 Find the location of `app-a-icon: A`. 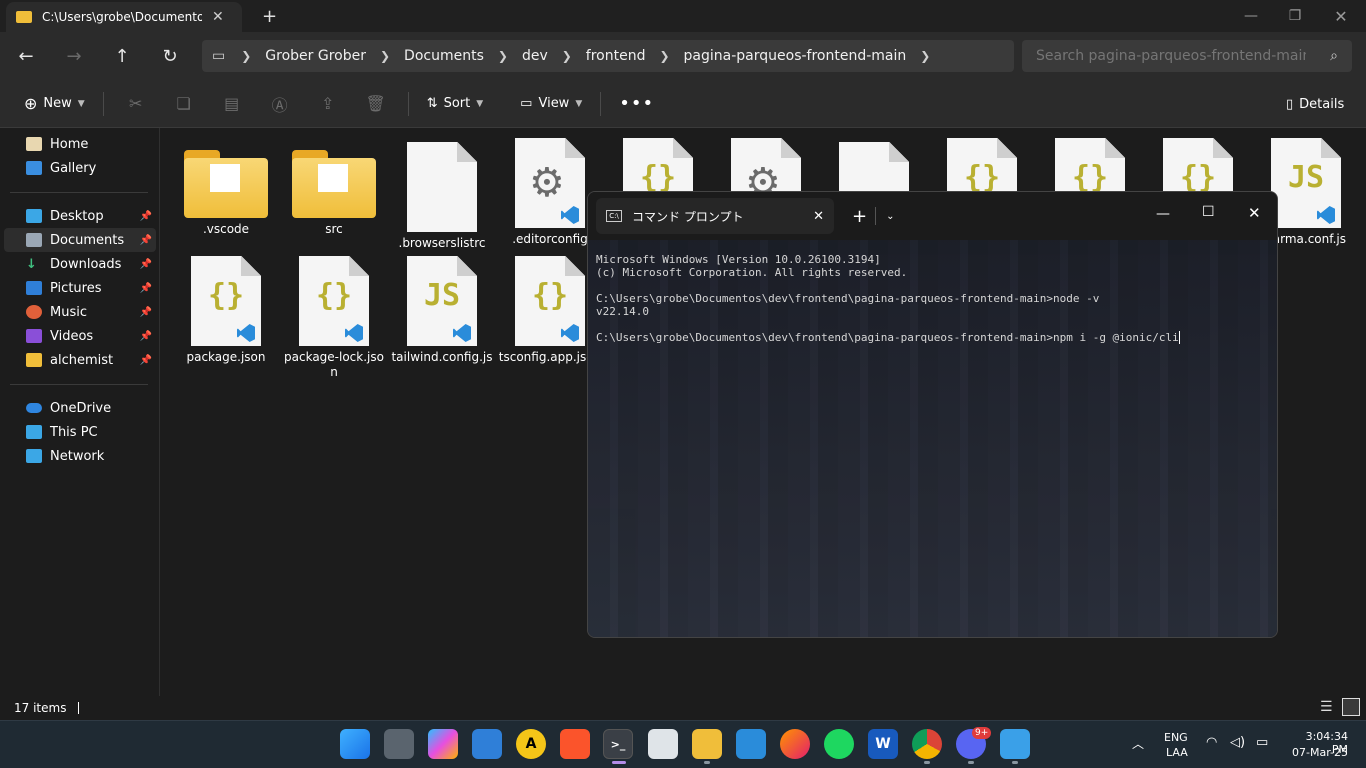

app-a-icon: A is located at coordinates (531, 744).